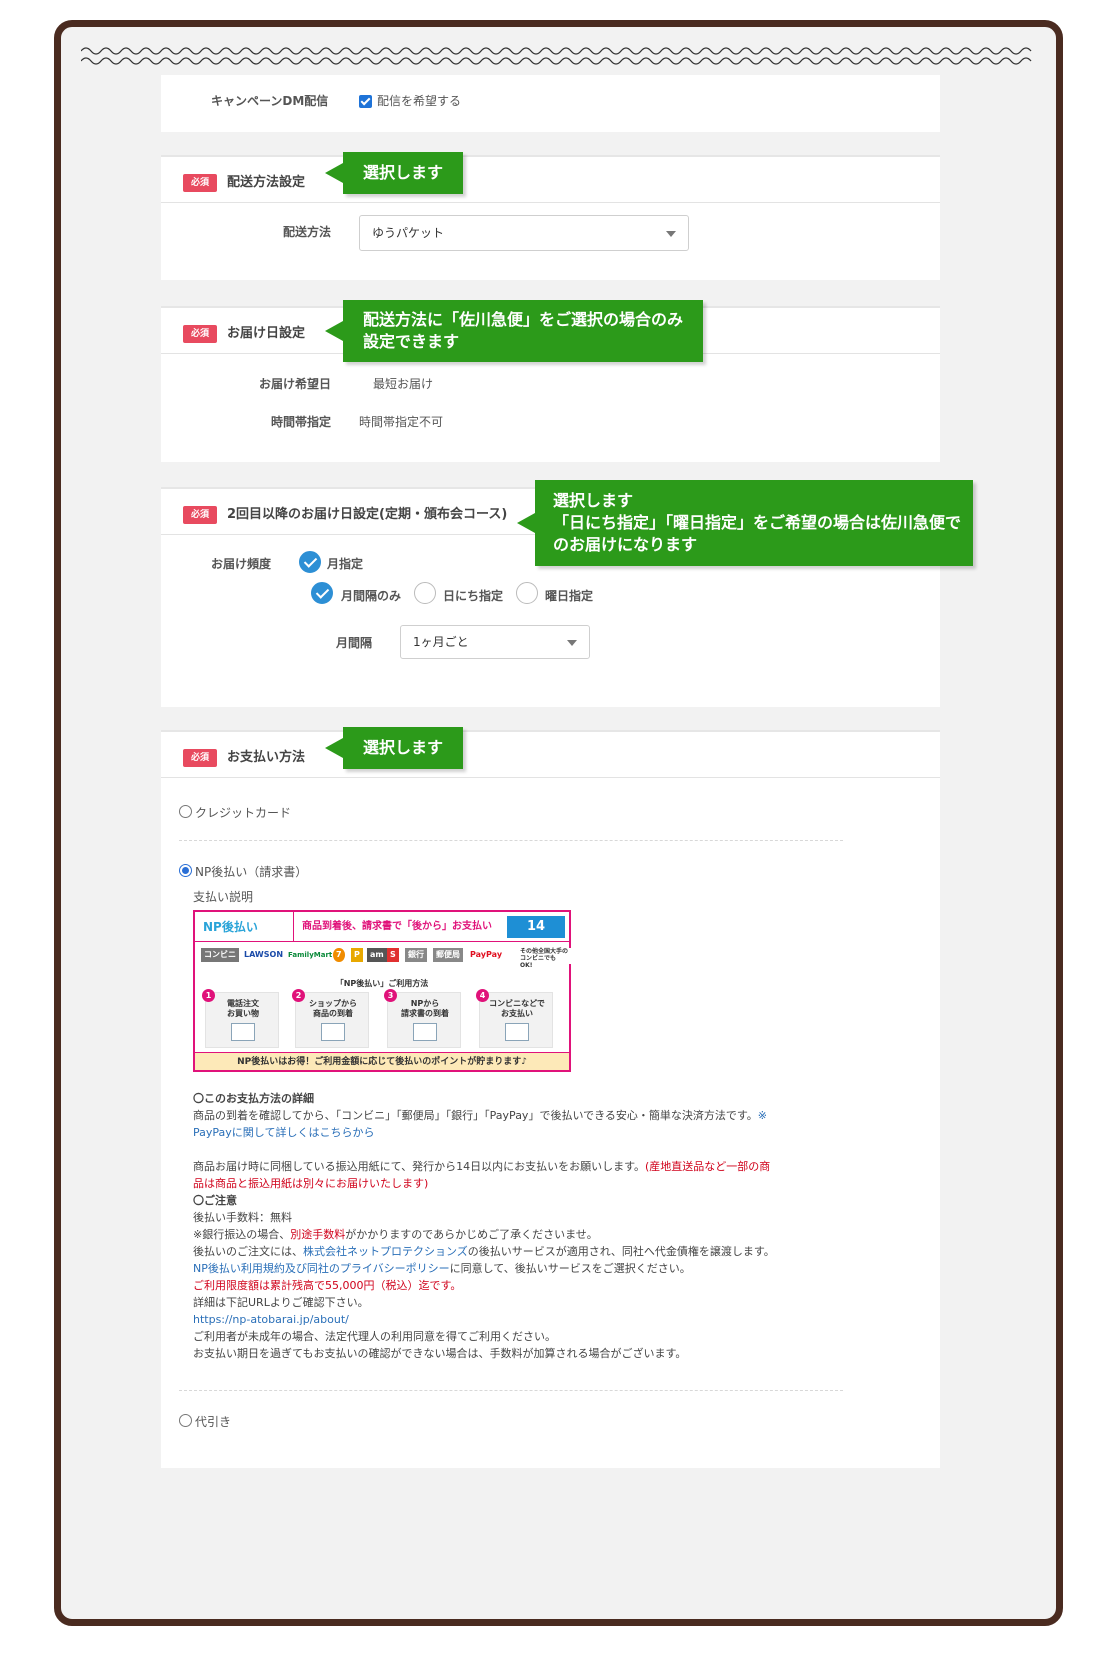 Image resolution: width=1118 pixels, height=1680 pixels. Describe the element at coordinates (536, 927) in the screenshot. I see `np-14-days-badge: 14` at that location.